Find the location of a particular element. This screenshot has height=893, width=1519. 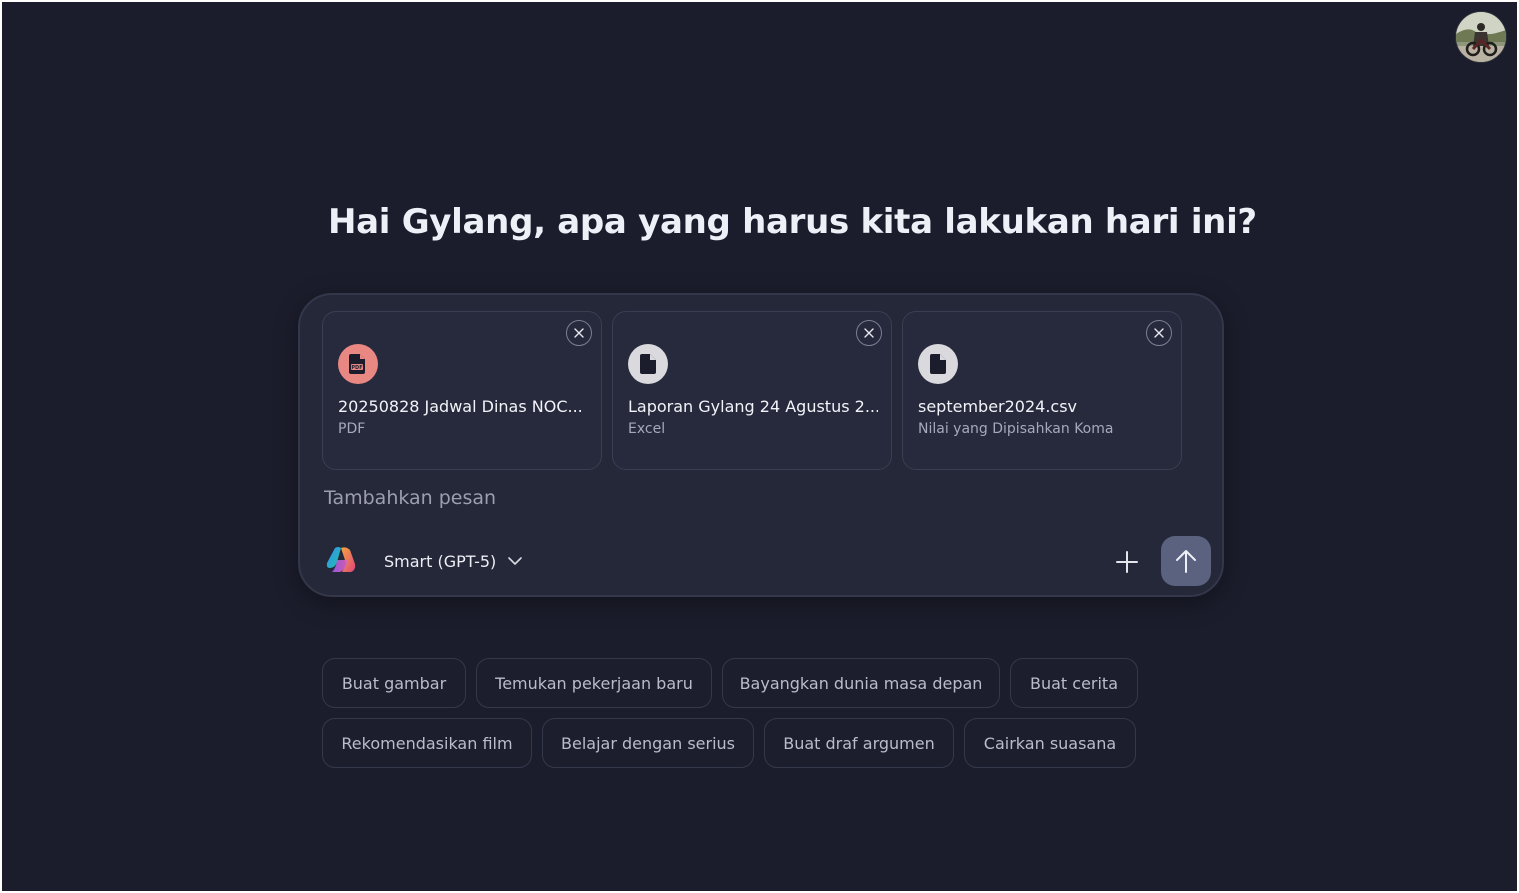

attachment-card: Laporan Gylang 24 Agustus 2... Excel is located at coordinates (752, 390).